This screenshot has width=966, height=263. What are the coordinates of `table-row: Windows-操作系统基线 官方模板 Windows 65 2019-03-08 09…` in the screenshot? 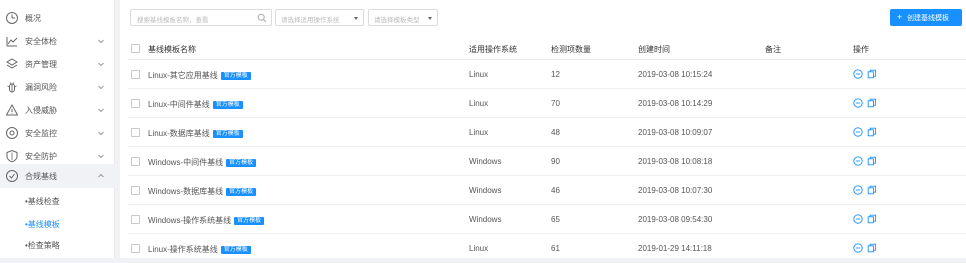 It's located at (547, 219).